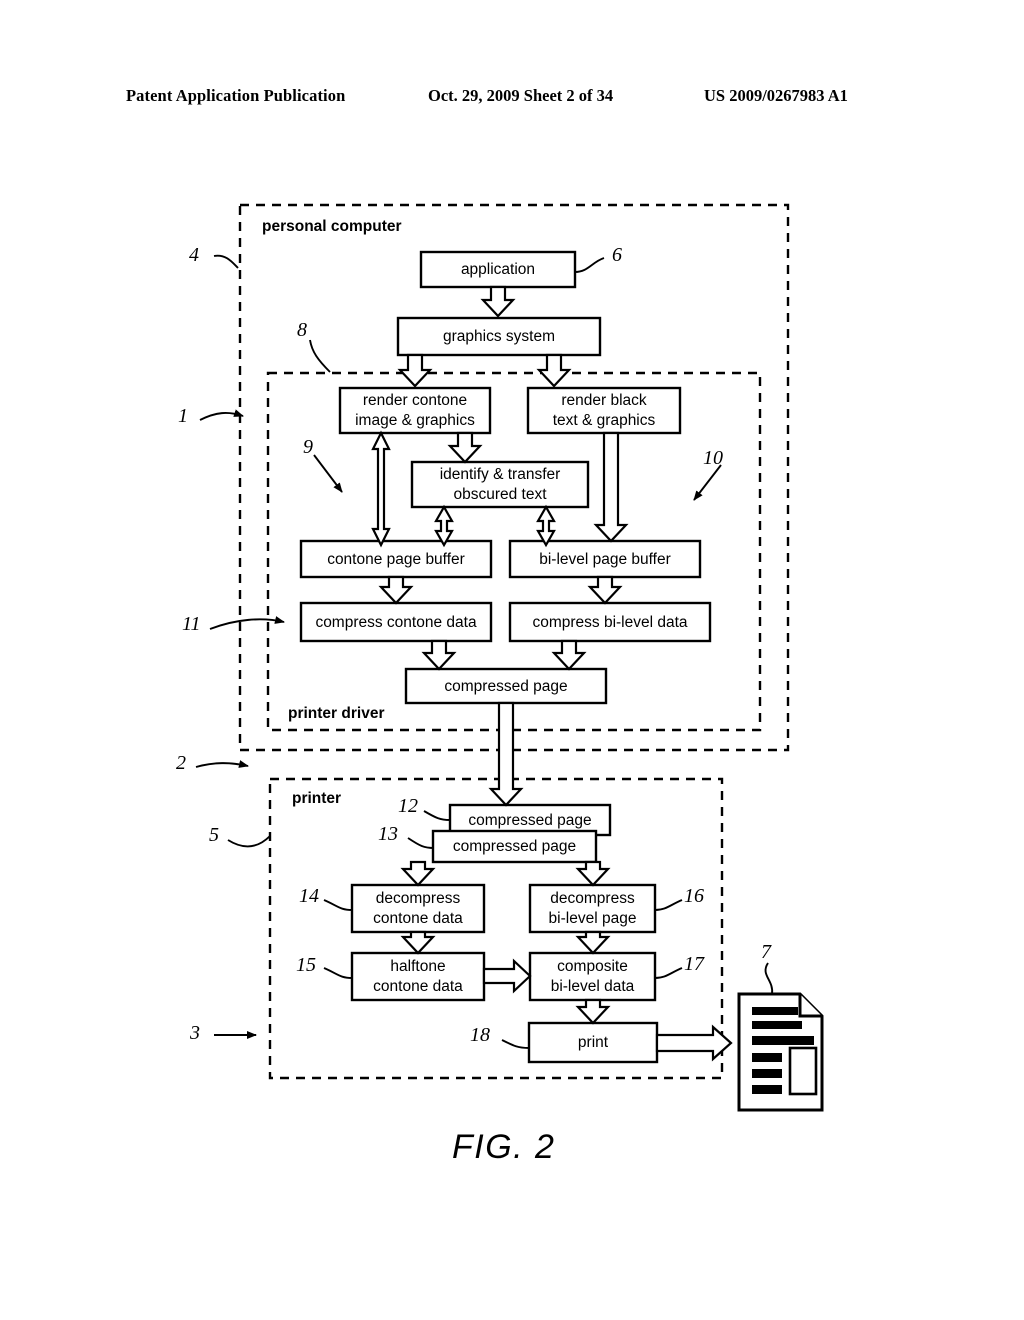 The width and height of the screenshot is (1024, 1320). What do you see at coordinates (308, 447) in the screenshot?
I see `refnum-9: 9` at bounding box center [308, 447].